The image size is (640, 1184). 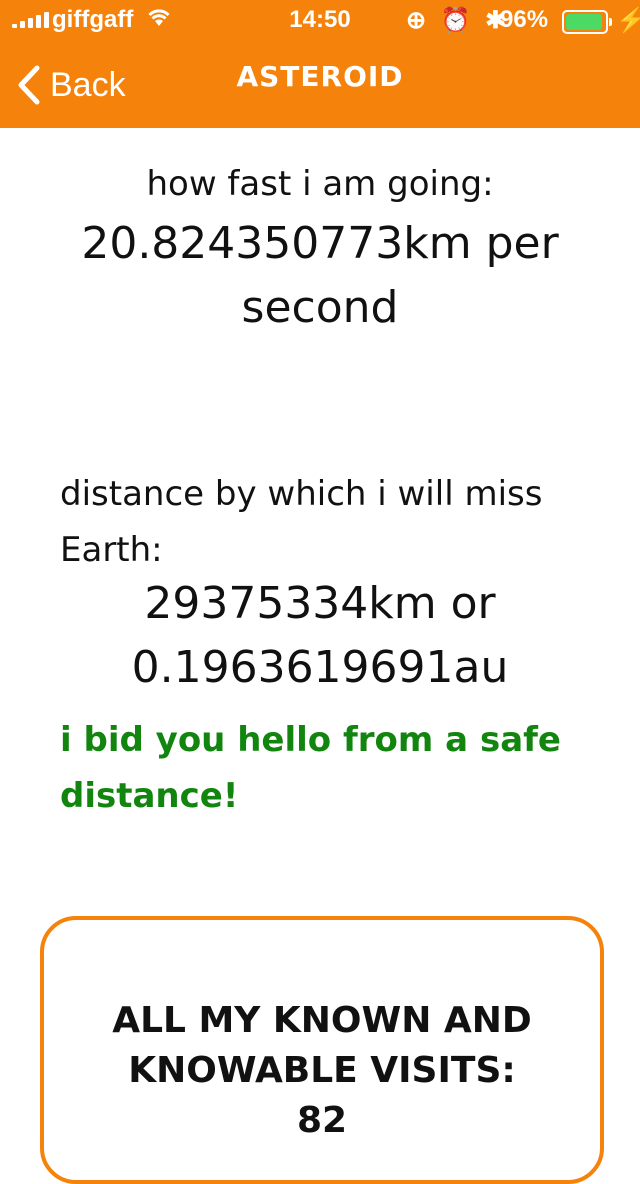 I want to click on battery-icon, so click(x=587, y=22).